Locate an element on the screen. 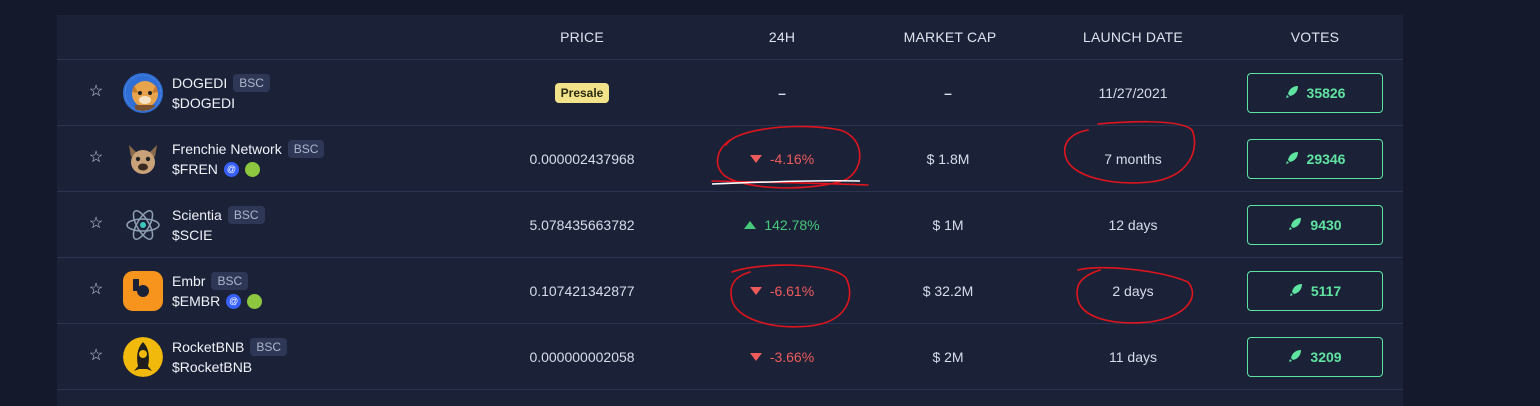 This screenshot has width=1540, height=406. launch-date-cell: 11/27/2021 is located at coordinates (1133, 93).